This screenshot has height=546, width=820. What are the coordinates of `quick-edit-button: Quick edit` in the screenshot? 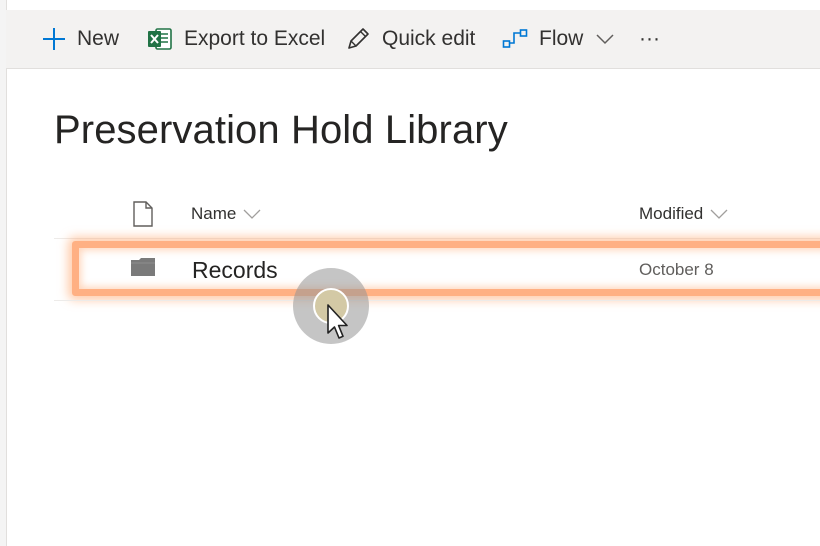 It's located at (410, 39).